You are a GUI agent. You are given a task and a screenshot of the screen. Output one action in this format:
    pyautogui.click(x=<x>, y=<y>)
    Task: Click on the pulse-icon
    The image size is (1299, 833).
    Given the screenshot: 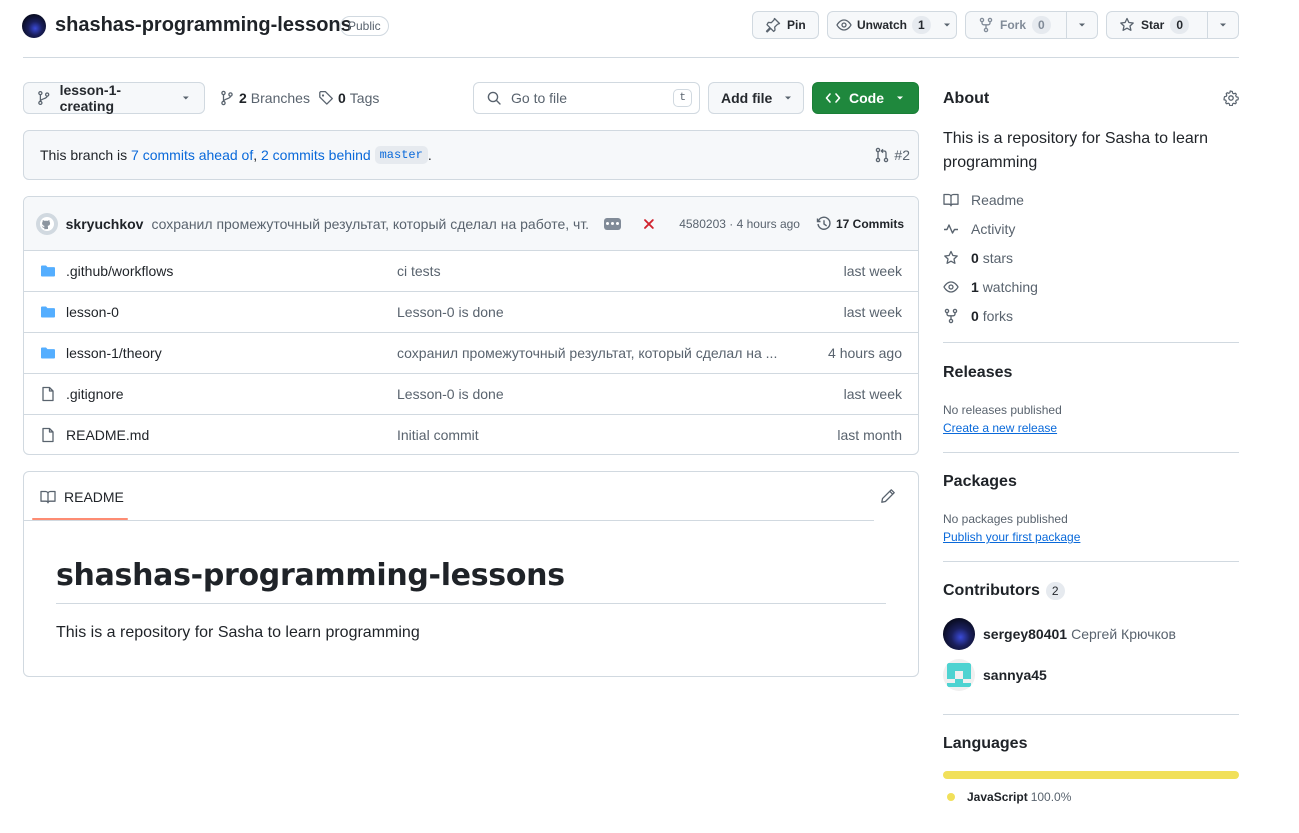 What is the action you would take?
    pyautogui.click(x=951, y=229)
    